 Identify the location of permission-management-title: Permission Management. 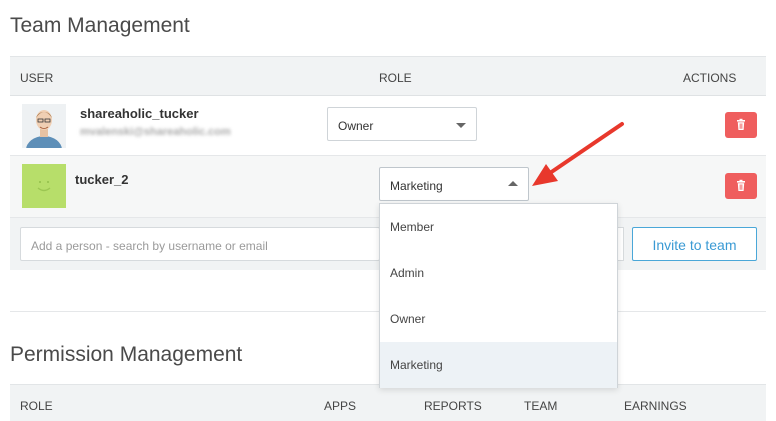
(126, 354).